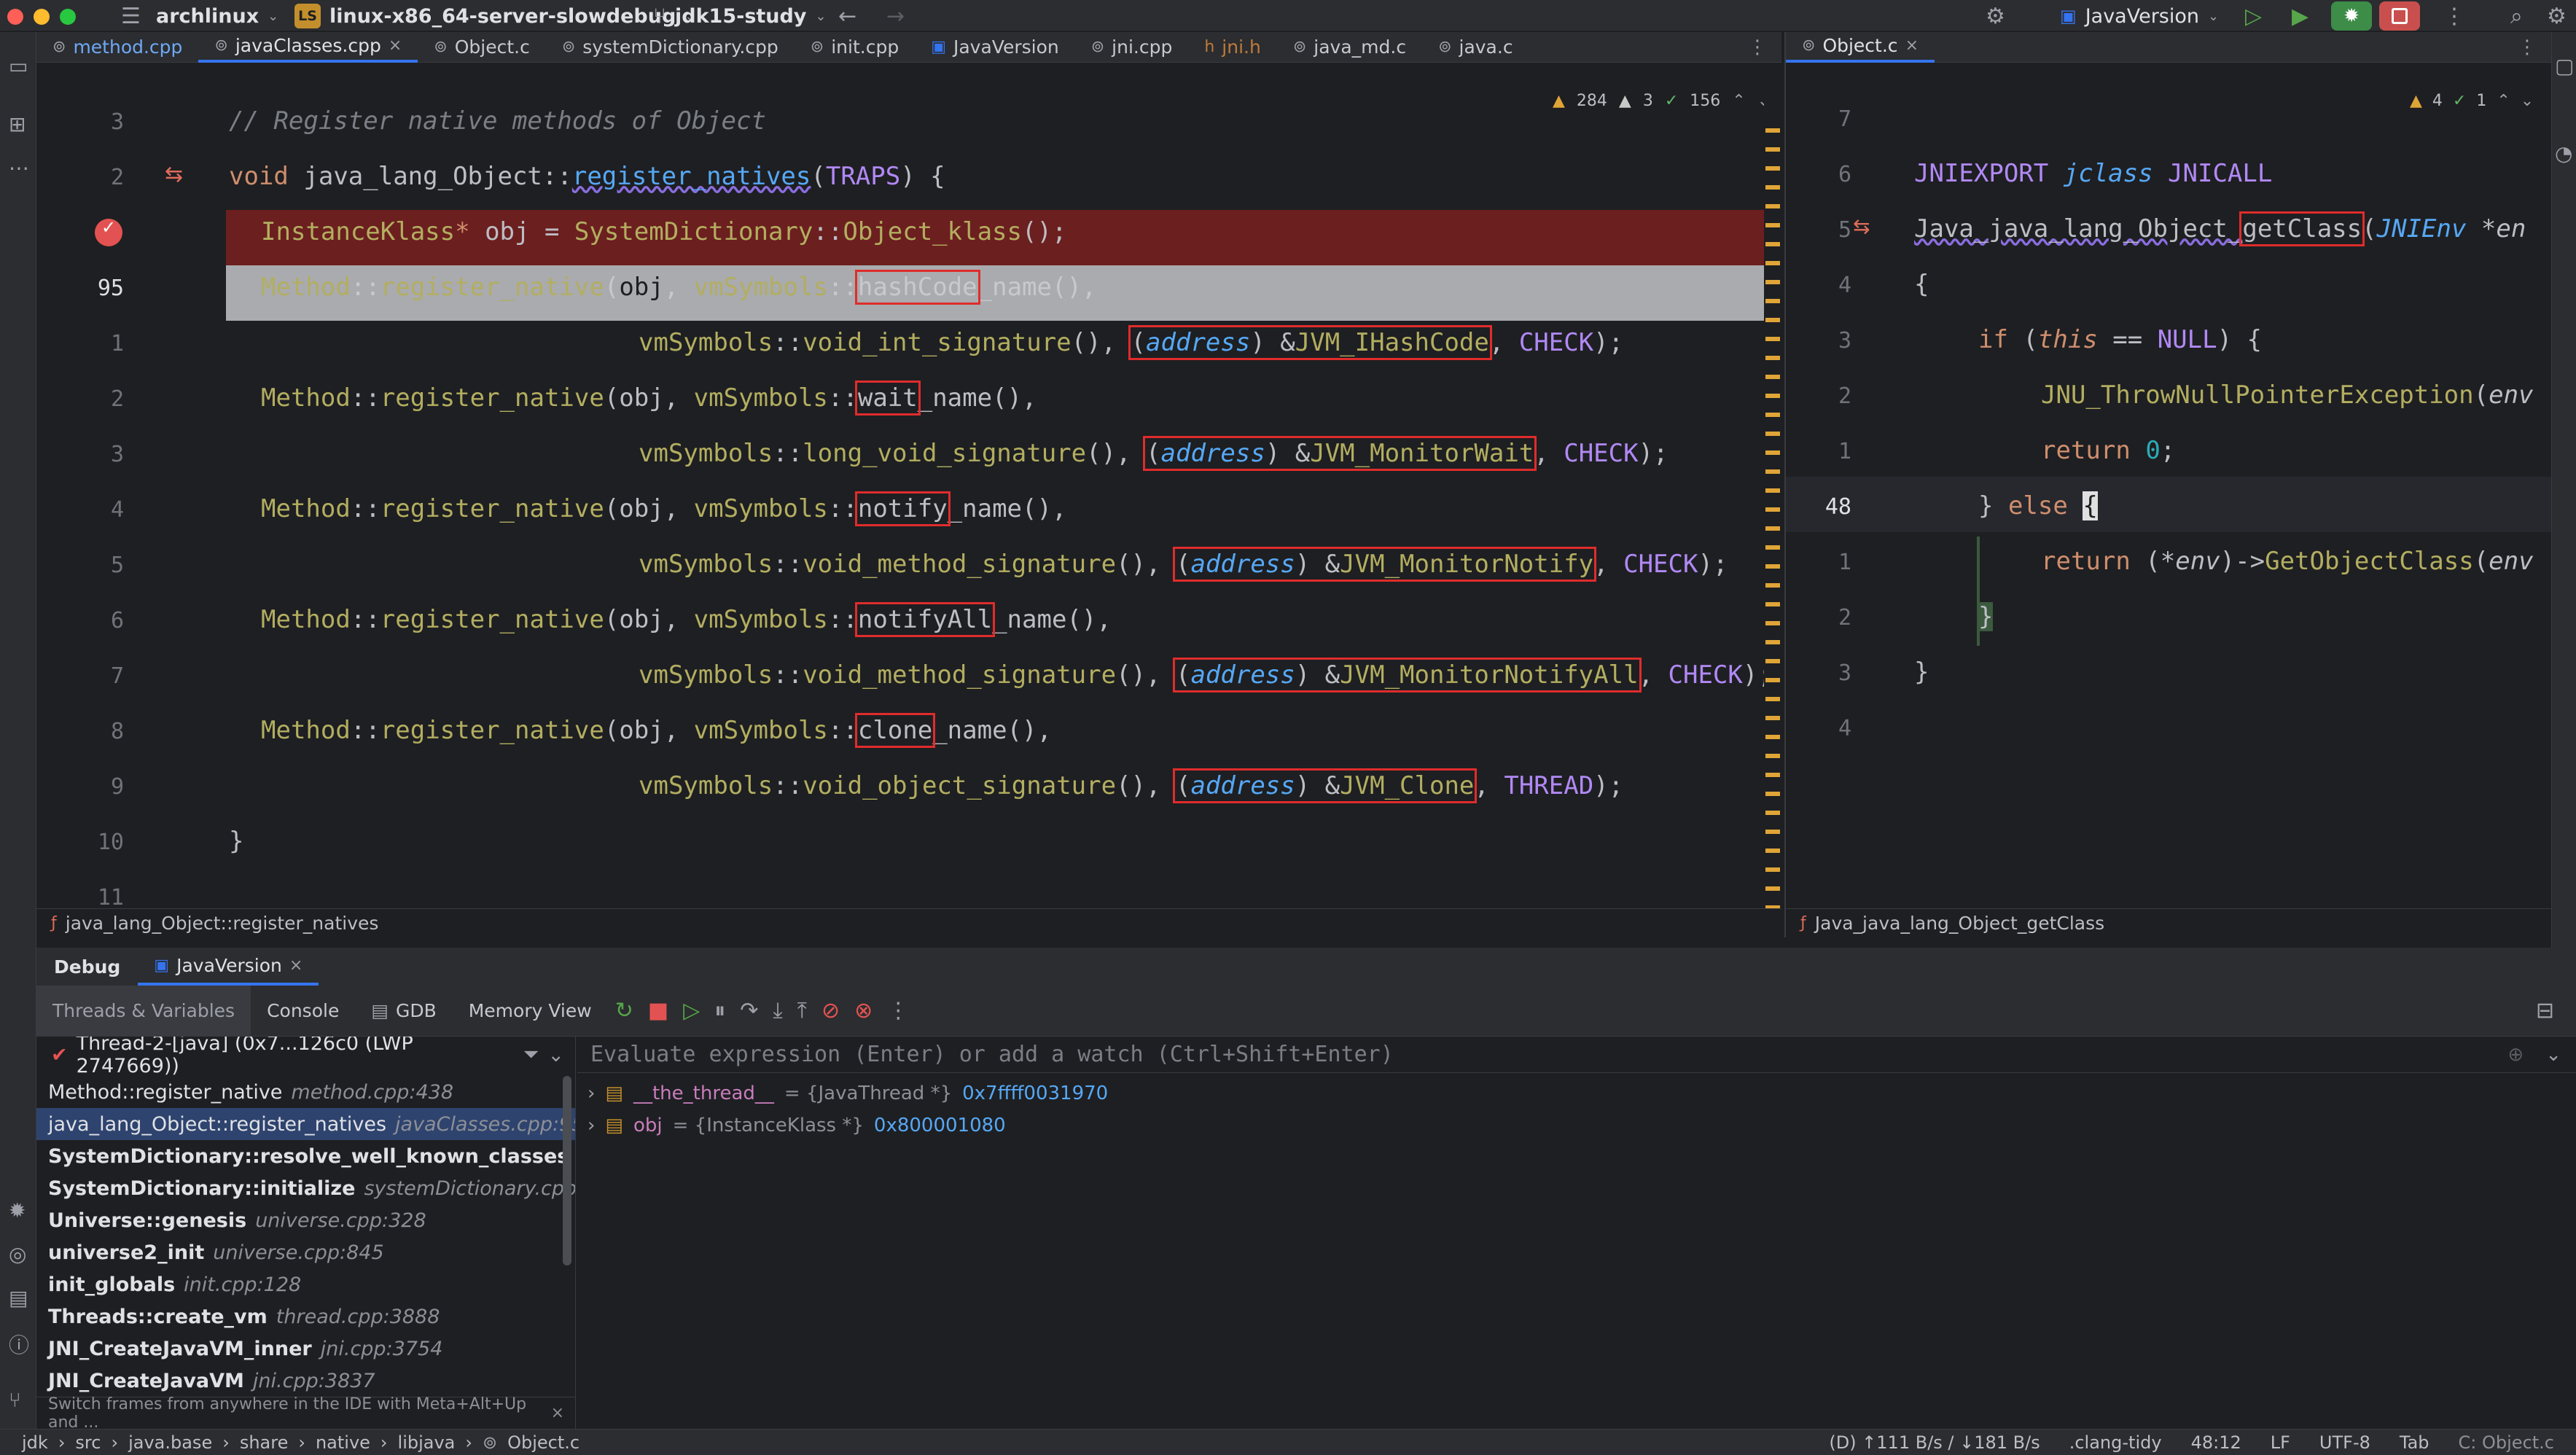 Image resolution: width=2576 pixels, height=1455 pixels. Describe the element at coordinates (217, 16) in the screenshot. I see `project-selector: archlinux ⌄` at that location.